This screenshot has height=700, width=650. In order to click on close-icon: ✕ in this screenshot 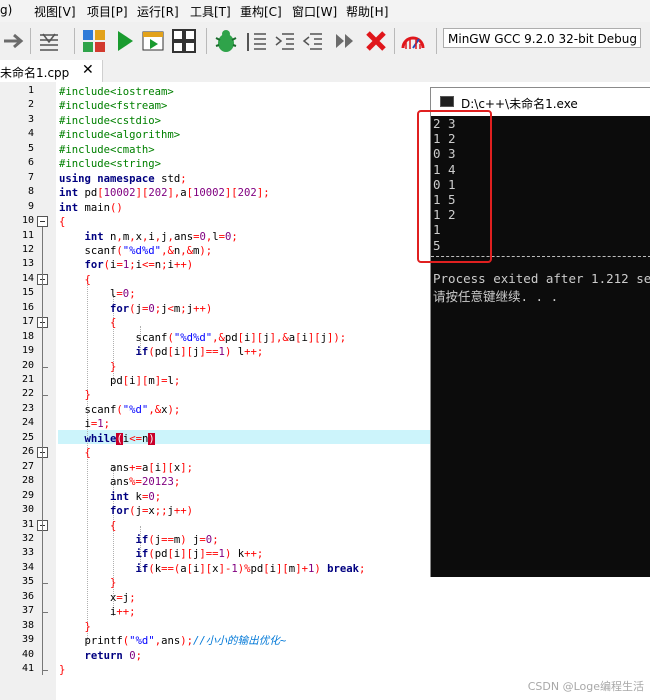, I will do `click(88, 70)`.